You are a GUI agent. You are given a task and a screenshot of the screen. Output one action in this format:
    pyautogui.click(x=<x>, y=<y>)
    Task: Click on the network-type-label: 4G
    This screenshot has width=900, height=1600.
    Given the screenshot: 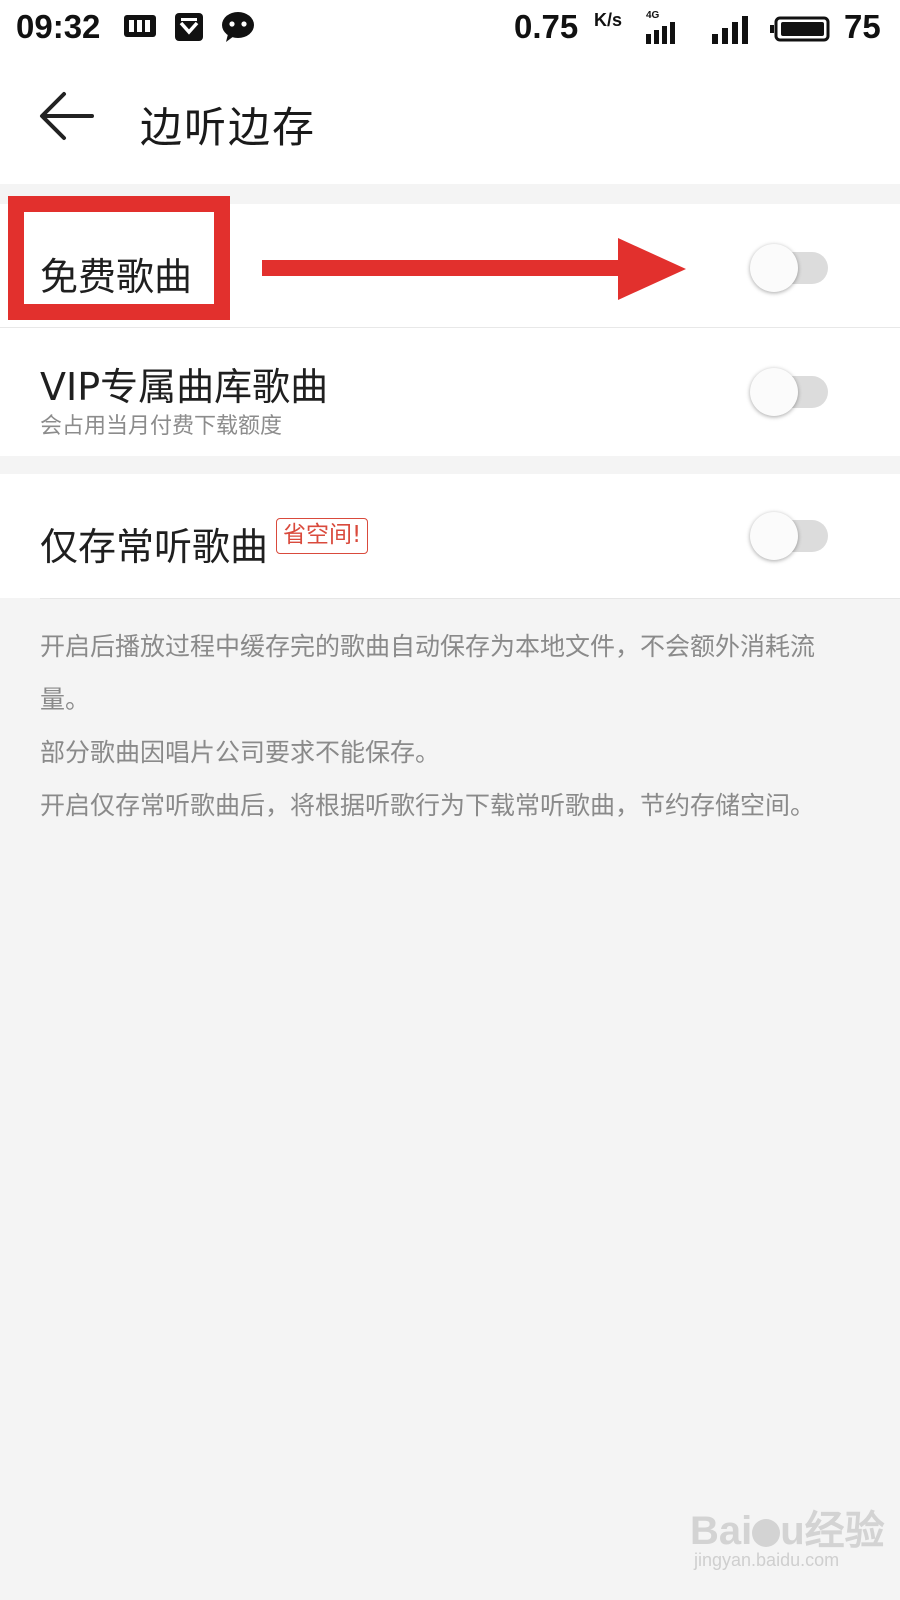 What is the action you would take?
    pyautogui.click(x=653, y=15)
    